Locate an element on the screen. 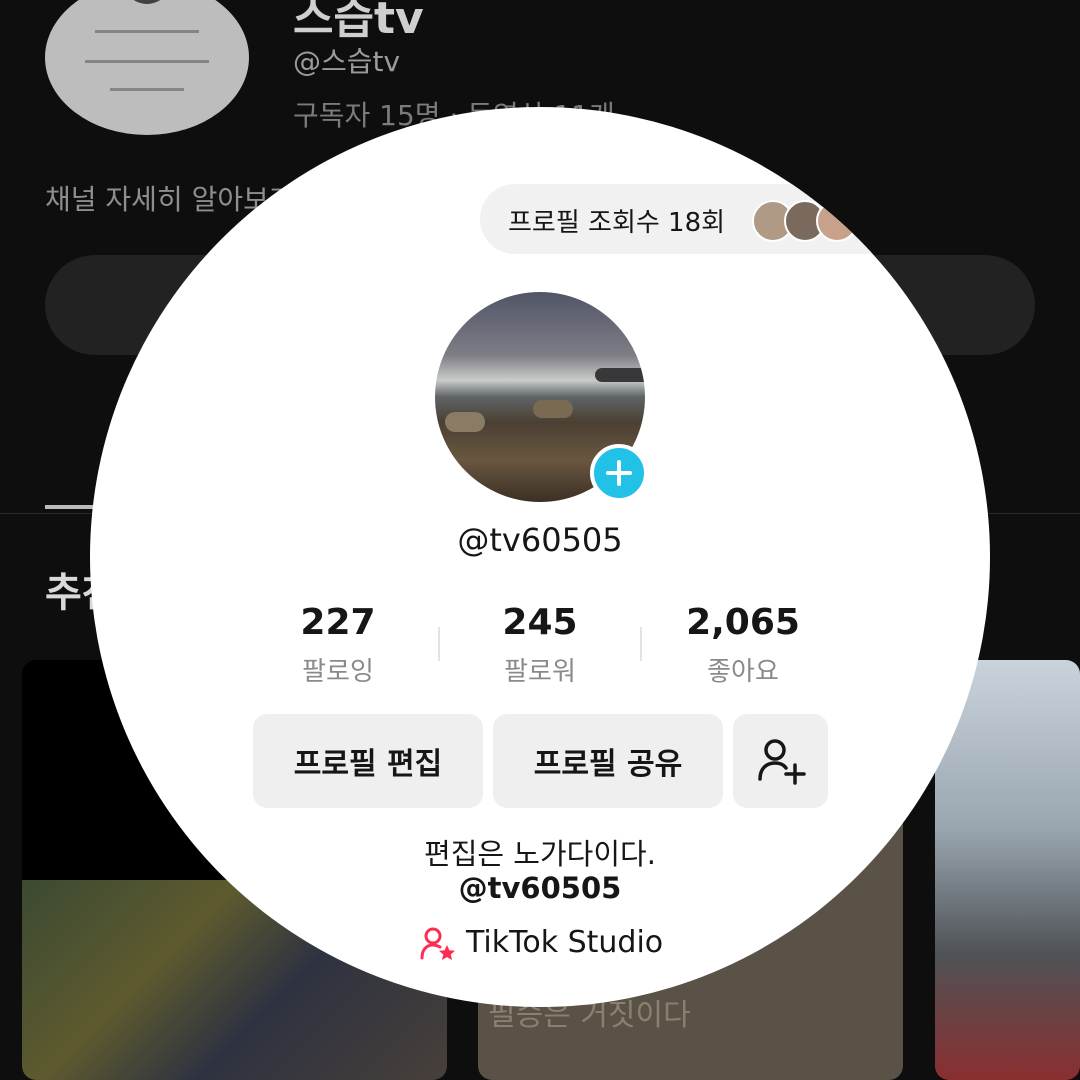 This screenshot has width=1080, height=1080. add-story-button is located at coordinates (619, 473).